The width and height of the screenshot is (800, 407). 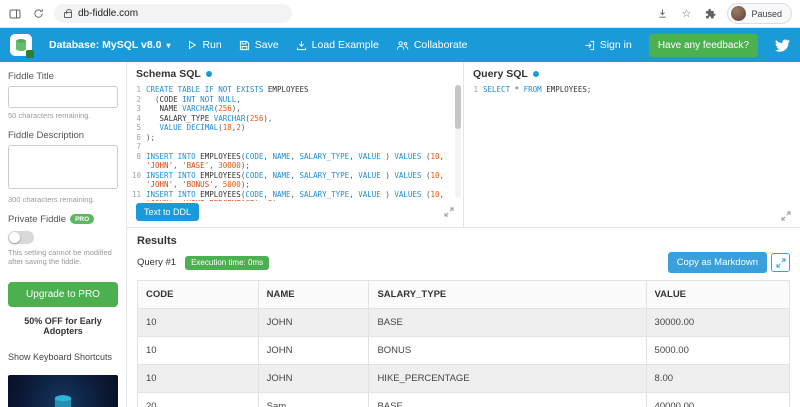 What do you see at coordinates (31, 76) in the screenshot?
I see `fiddle-title-label: Fiddle Title` at bounding box center [31, 76].